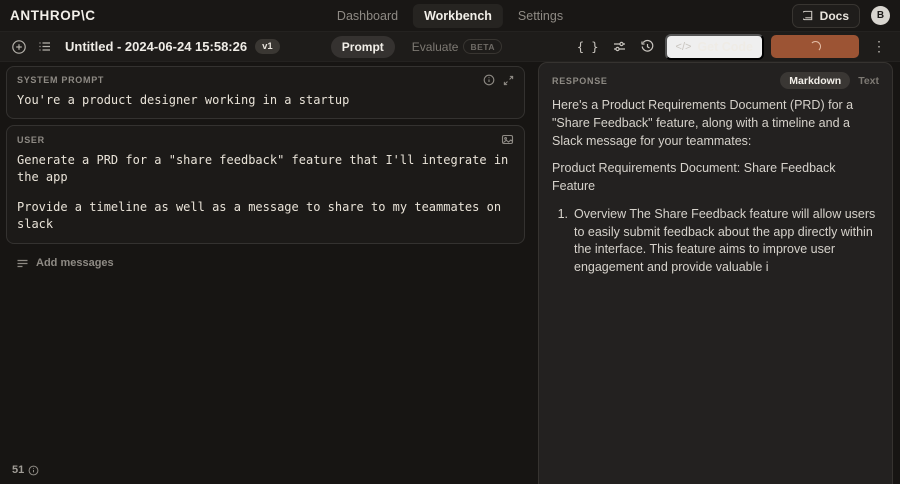 The image size is (900, 484). I want to click on plus-circle-icon, so click(19, 47).